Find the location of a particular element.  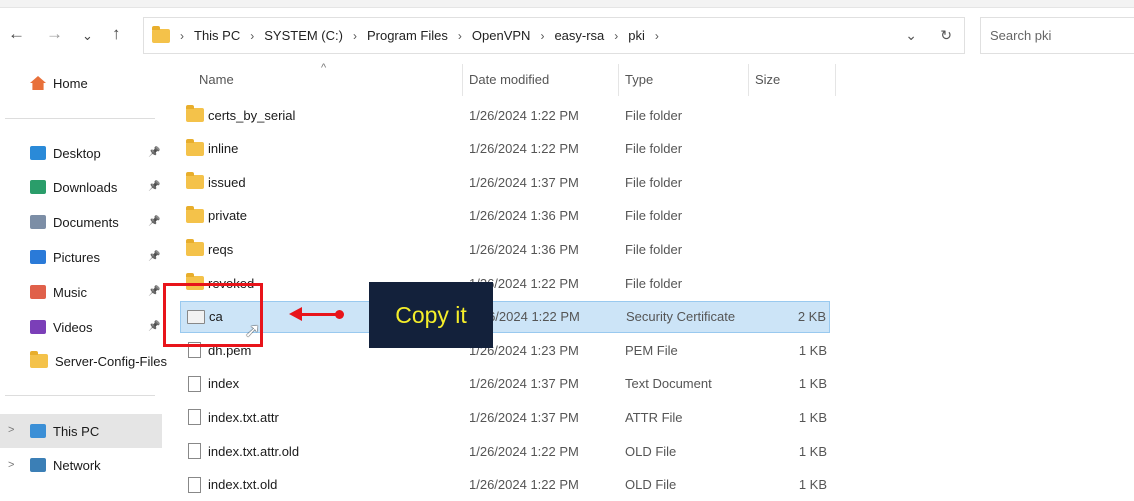

breadcrumb-item: OpenVPN is located at coordinates (501, 35).